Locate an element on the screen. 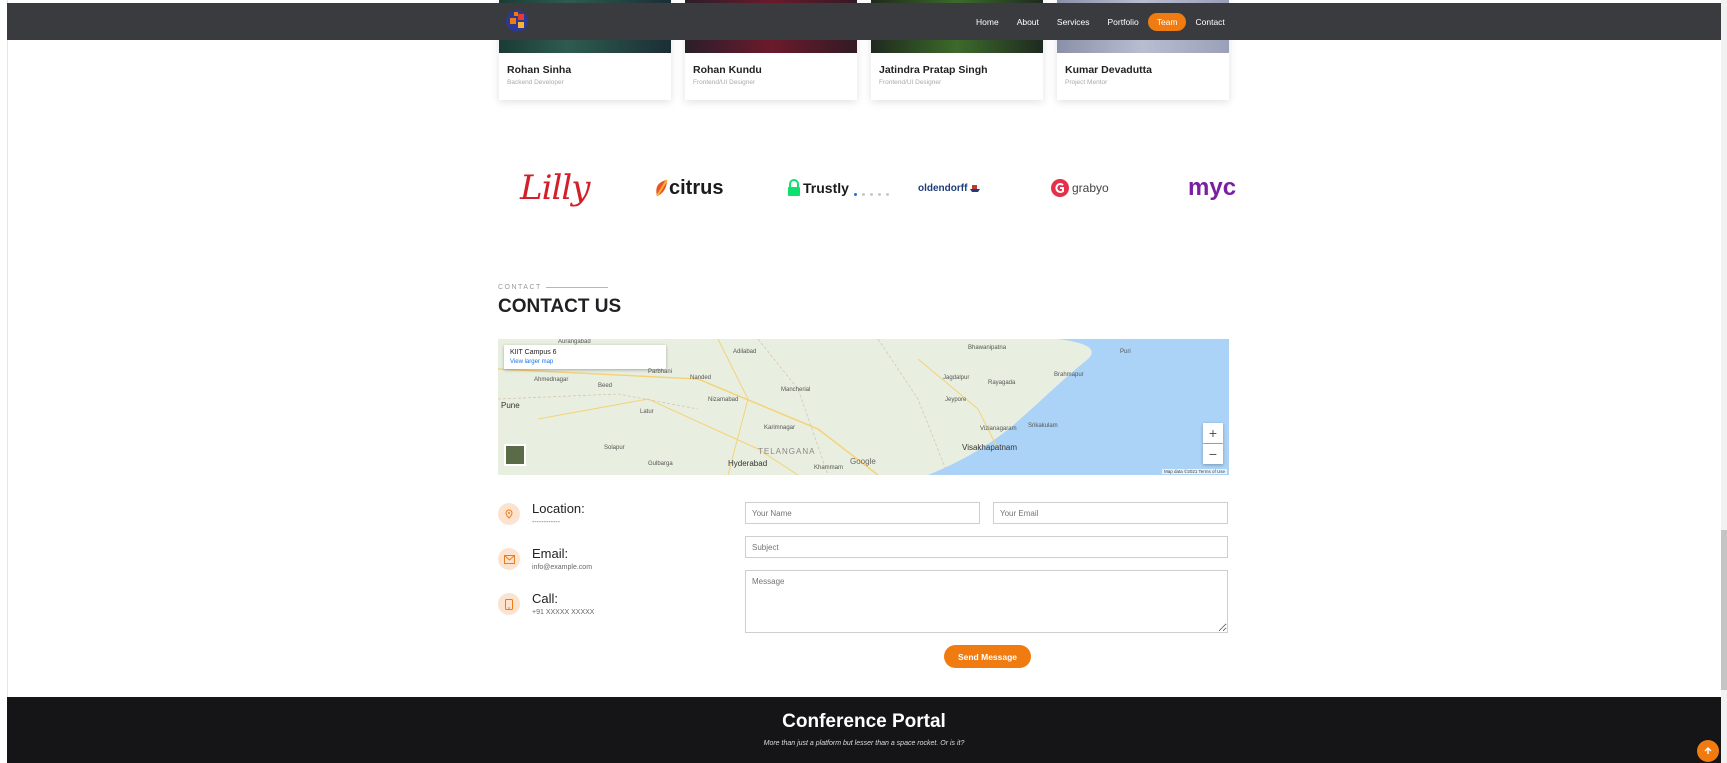 This screenshot has width=1727, height=763. team-name: Rohan Kundu is located at coordinates (727, 70).